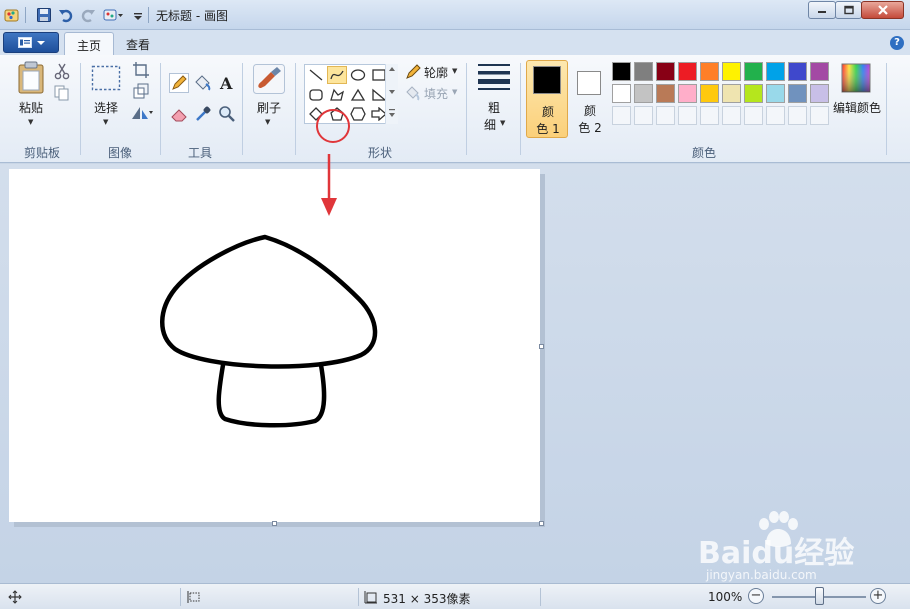  I want to click on paste-label: 粘贴, so click(31, 107).